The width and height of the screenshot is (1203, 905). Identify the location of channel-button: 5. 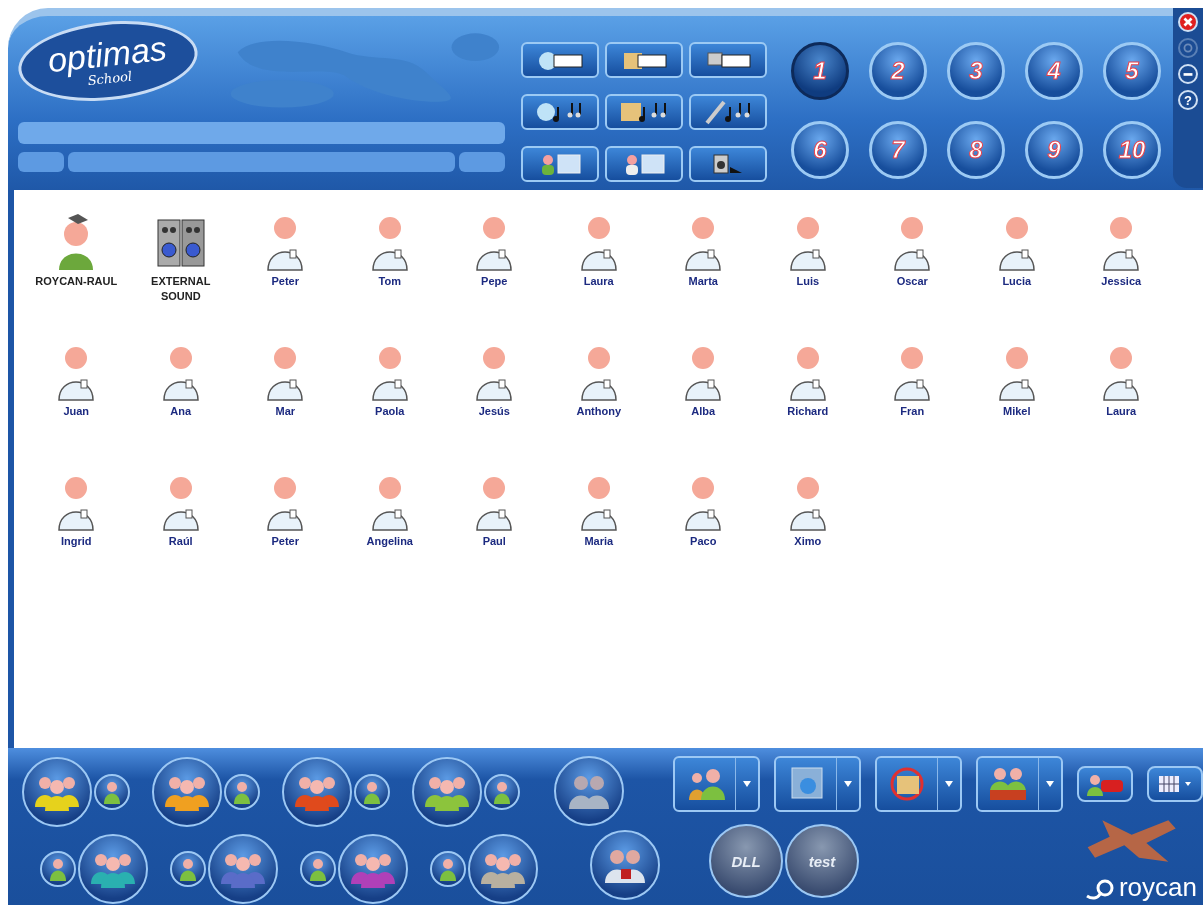
(1132, 71).